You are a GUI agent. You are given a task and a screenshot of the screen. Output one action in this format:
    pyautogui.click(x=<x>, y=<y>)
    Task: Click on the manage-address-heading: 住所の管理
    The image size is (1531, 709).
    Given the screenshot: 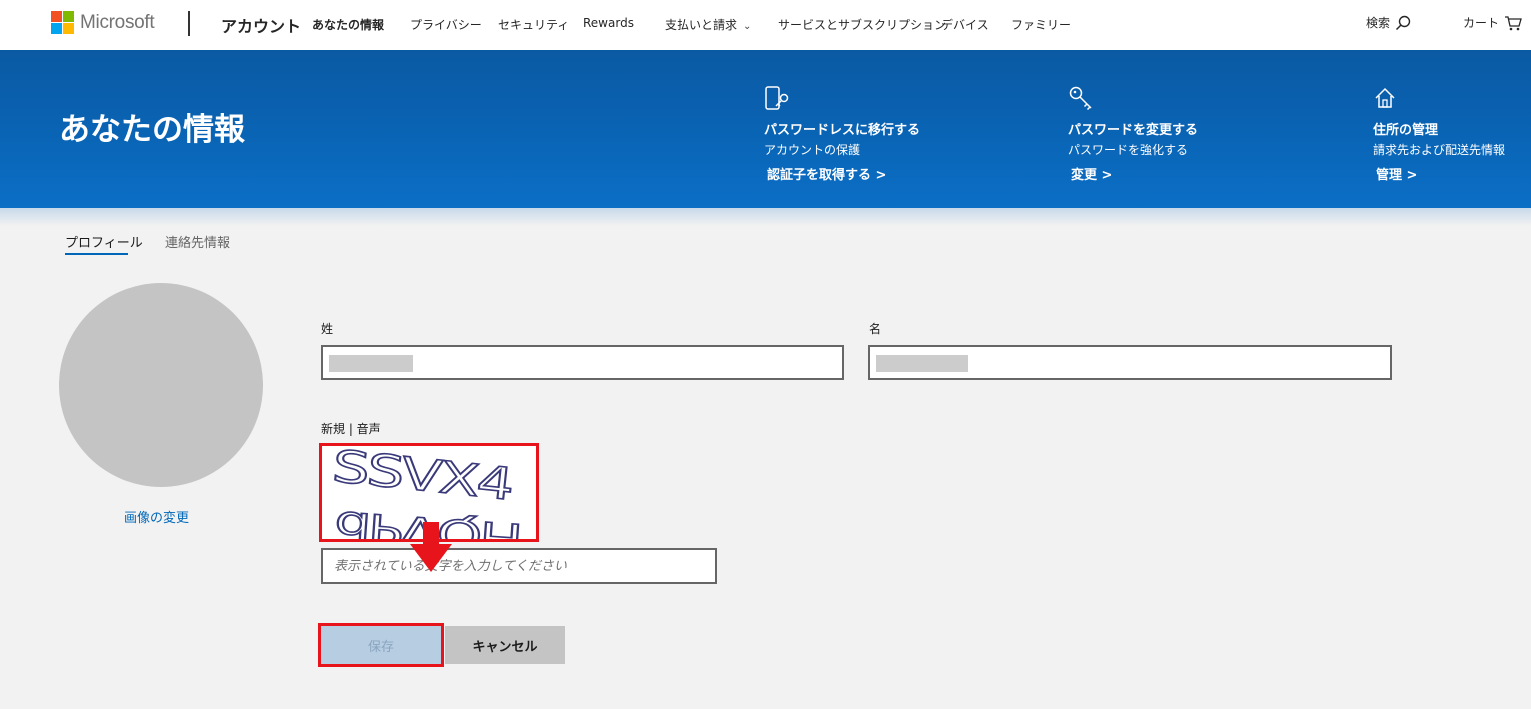 What is the action you would take?
    pyautogui.click(x=1406, y=130)
    